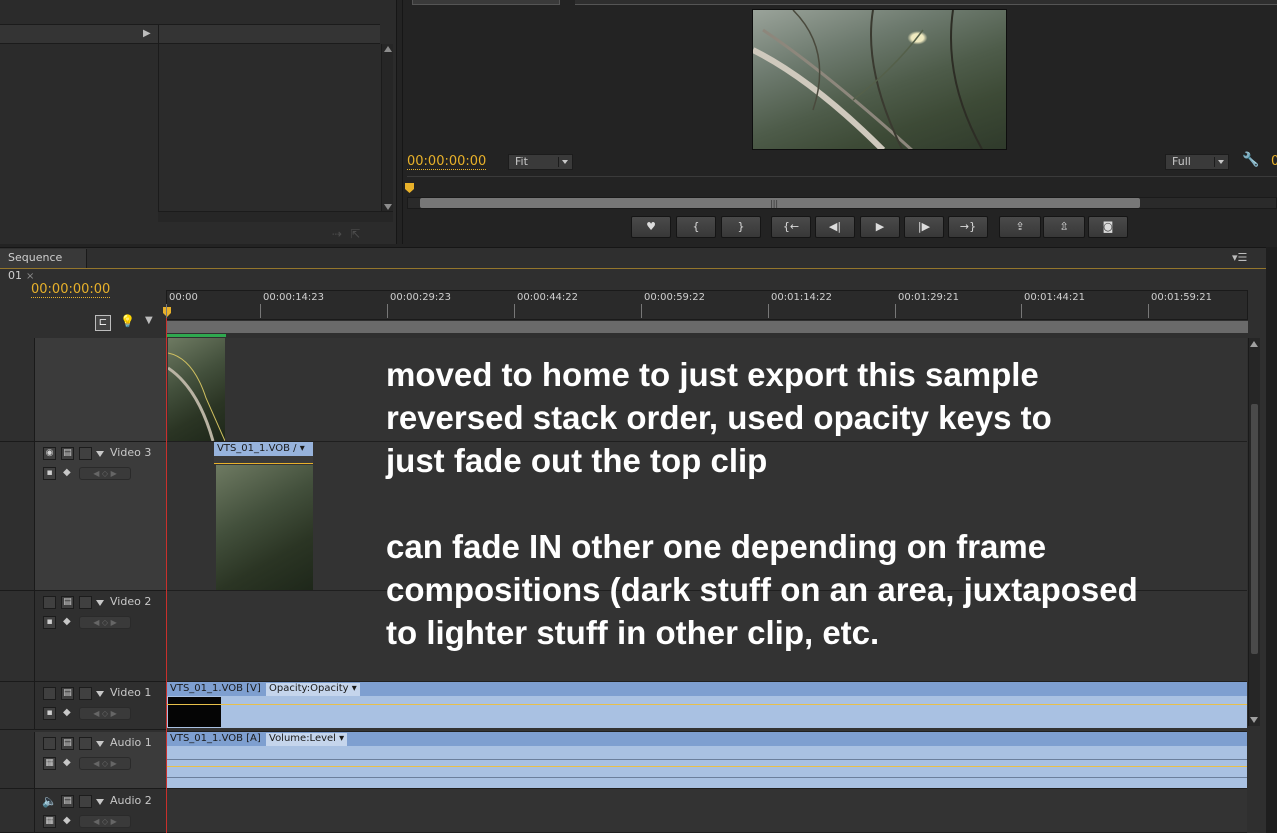 The image size is (1277, 833). Describe the element at coordinates (707, 327) in the screenshot. I see `work-area-bar` at that location.